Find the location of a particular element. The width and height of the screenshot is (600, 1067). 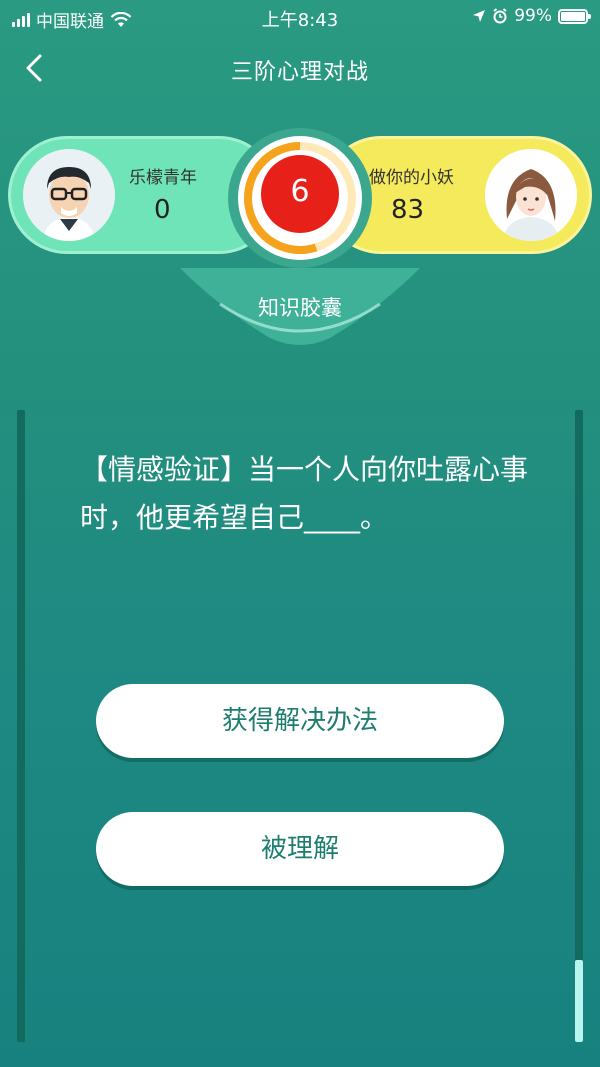

status-right: 99% is located at coordinates (531, 16).